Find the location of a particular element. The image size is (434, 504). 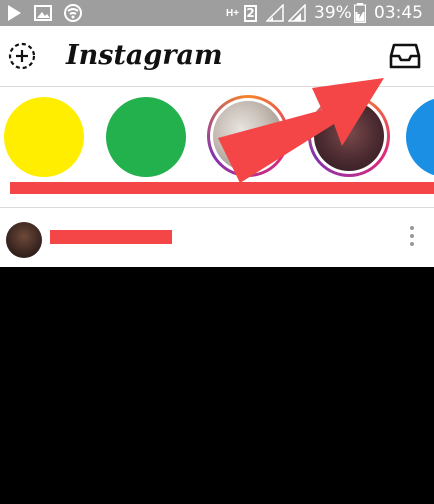

new-post-icon is located at coordinates (22, 56).